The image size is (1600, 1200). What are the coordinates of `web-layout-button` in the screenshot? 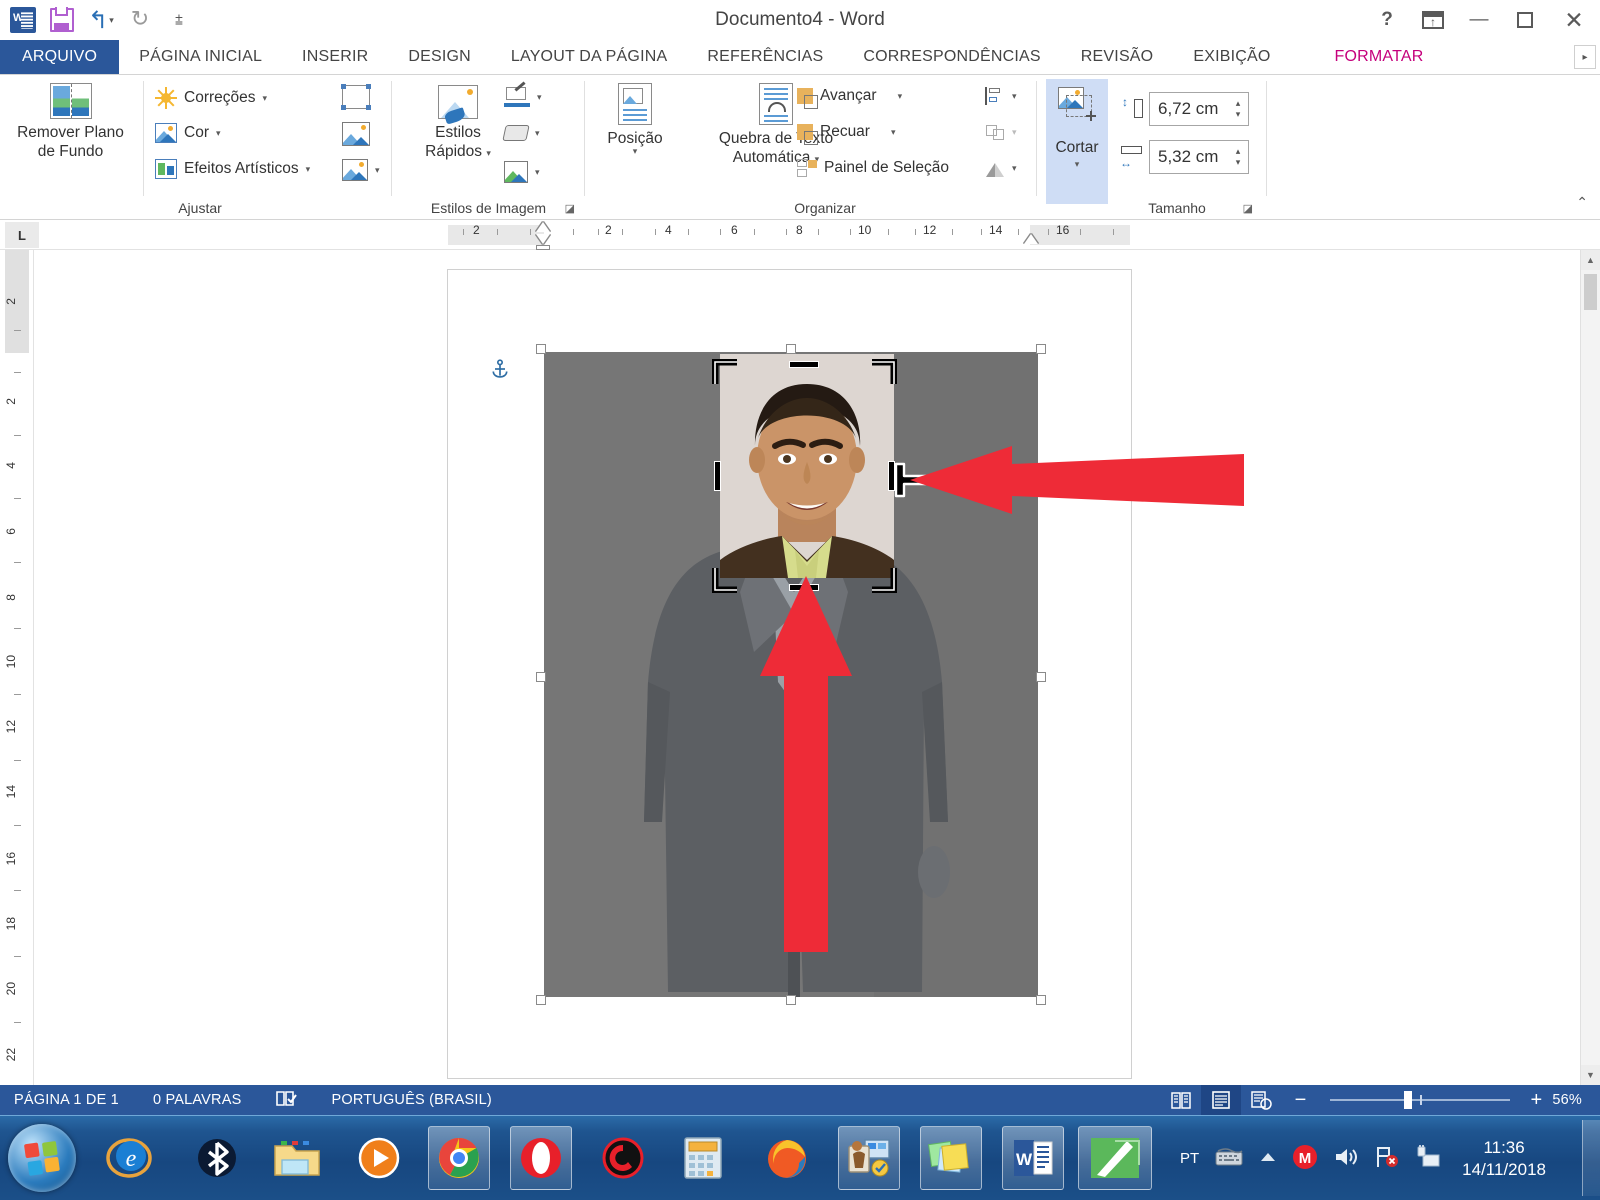 It's located at (1261, 1100).